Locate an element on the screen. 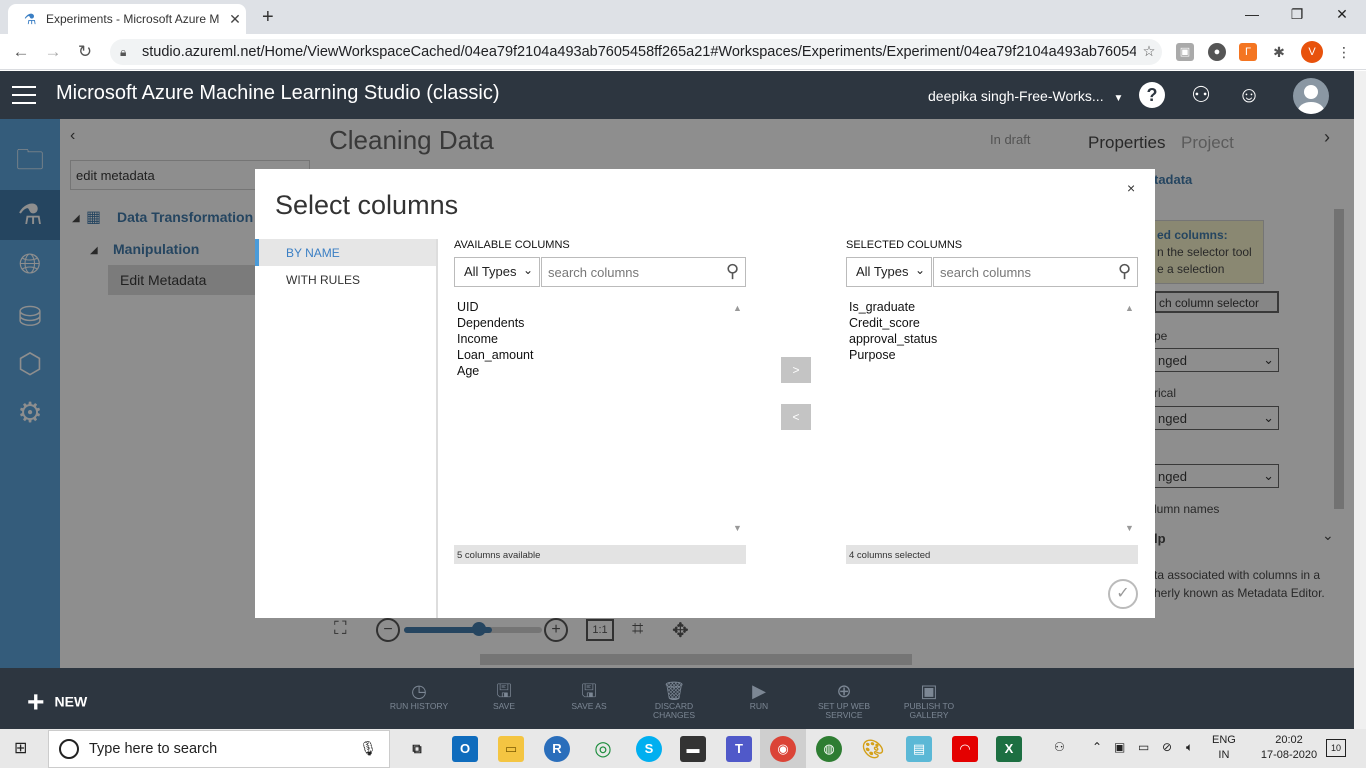 This screenshot has width=1366, height=768. selected-count: 4 columns selected is located at coordinates (992, 554).